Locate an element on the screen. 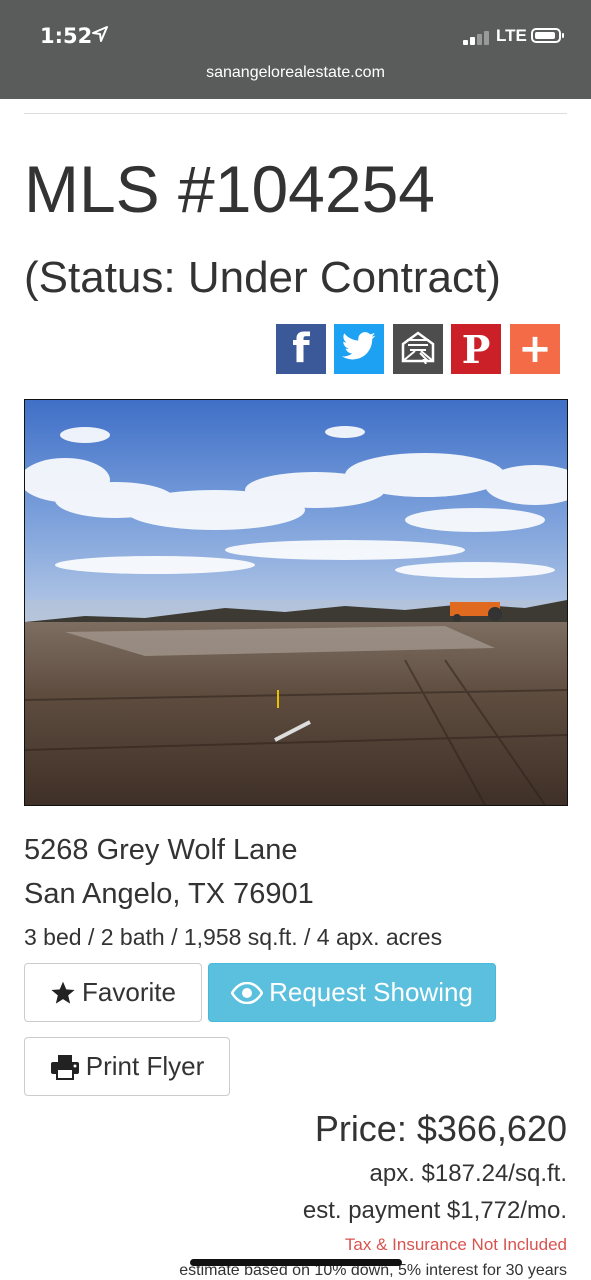 Image resolution: width=591 pixels, height=1280 pixels. facebook-icon: f is located at coordinates (301, 349).